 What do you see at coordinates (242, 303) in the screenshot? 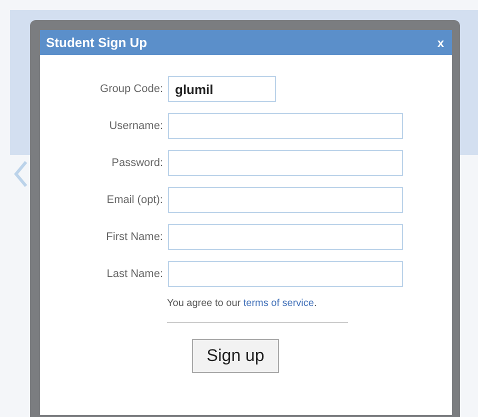
I see `terms-text: You agree to our terms of service.` at bounding box center [242, 303].